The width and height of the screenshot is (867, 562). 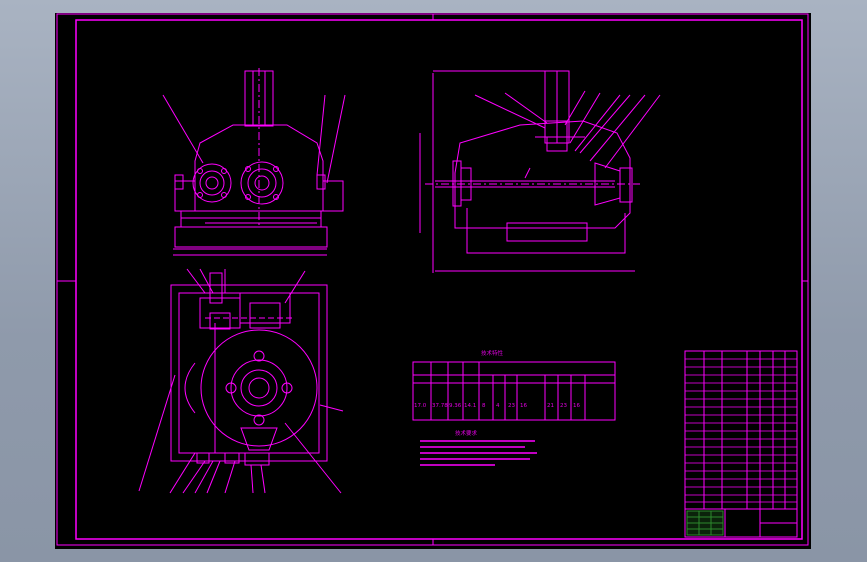 I want to click on side-view, so click(x=540, y=171).